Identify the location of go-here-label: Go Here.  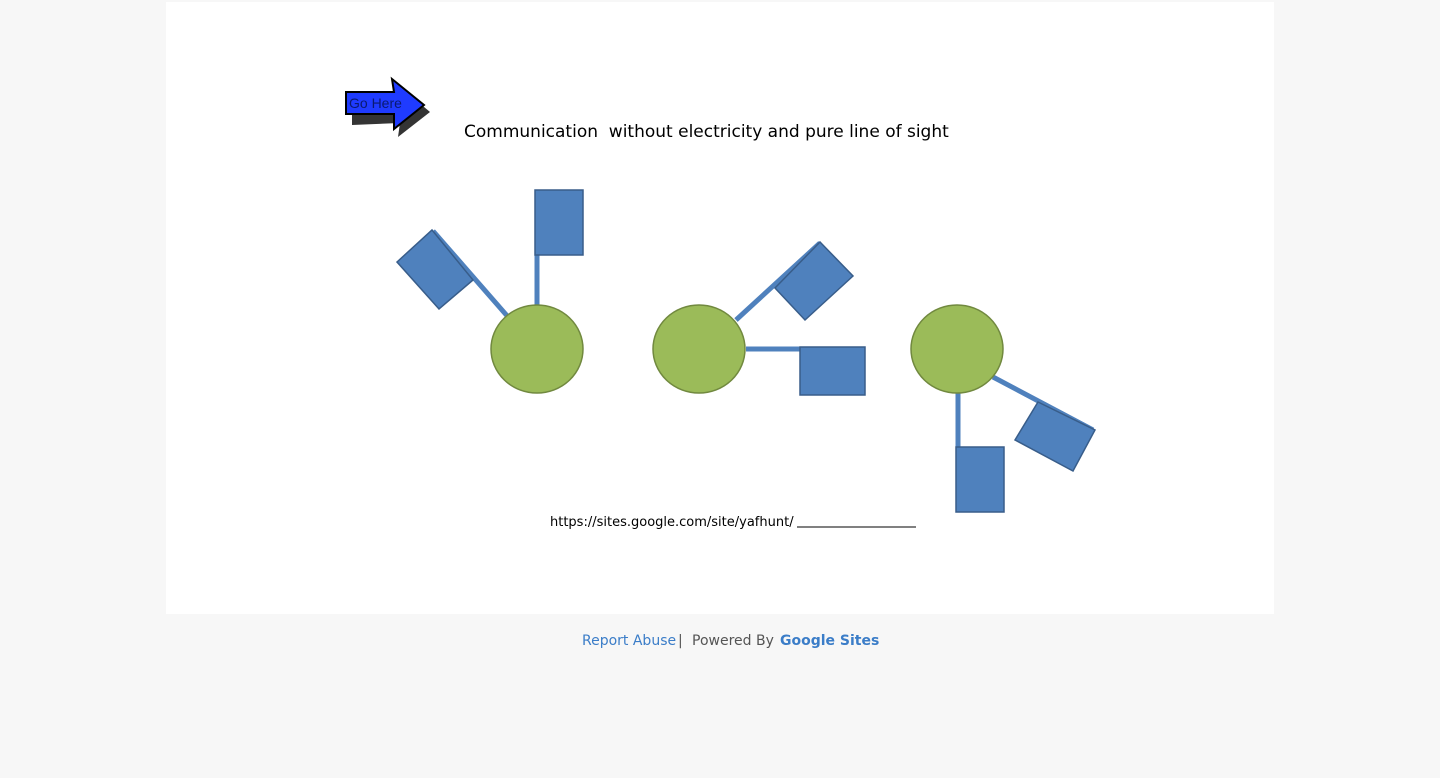
(375, 103).